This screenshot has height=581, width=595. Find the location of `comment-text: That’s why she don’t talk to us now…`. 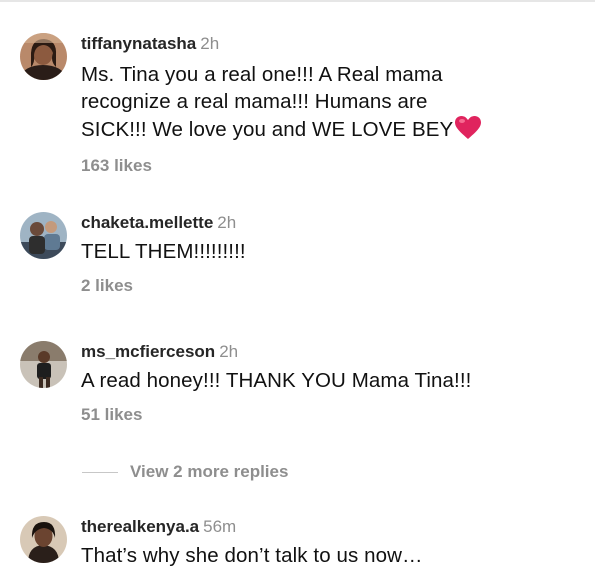

comment-text: That’s why she don’t talk to us now… is located at coordinates (331, 555).